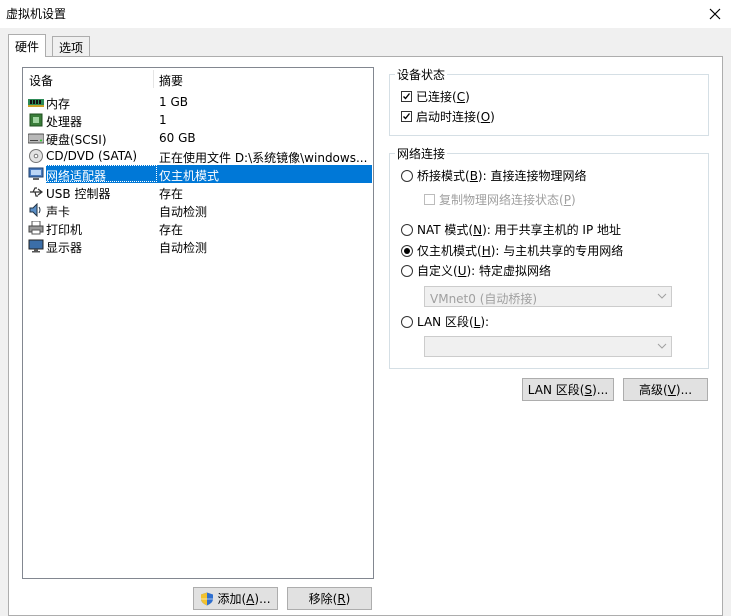 The height and width of the screenshot is (616, 731). What do you see at coordinates (183, 248) in the screenshot?
I see `device-summary: 自动检测` at bounding box center [183, 248].